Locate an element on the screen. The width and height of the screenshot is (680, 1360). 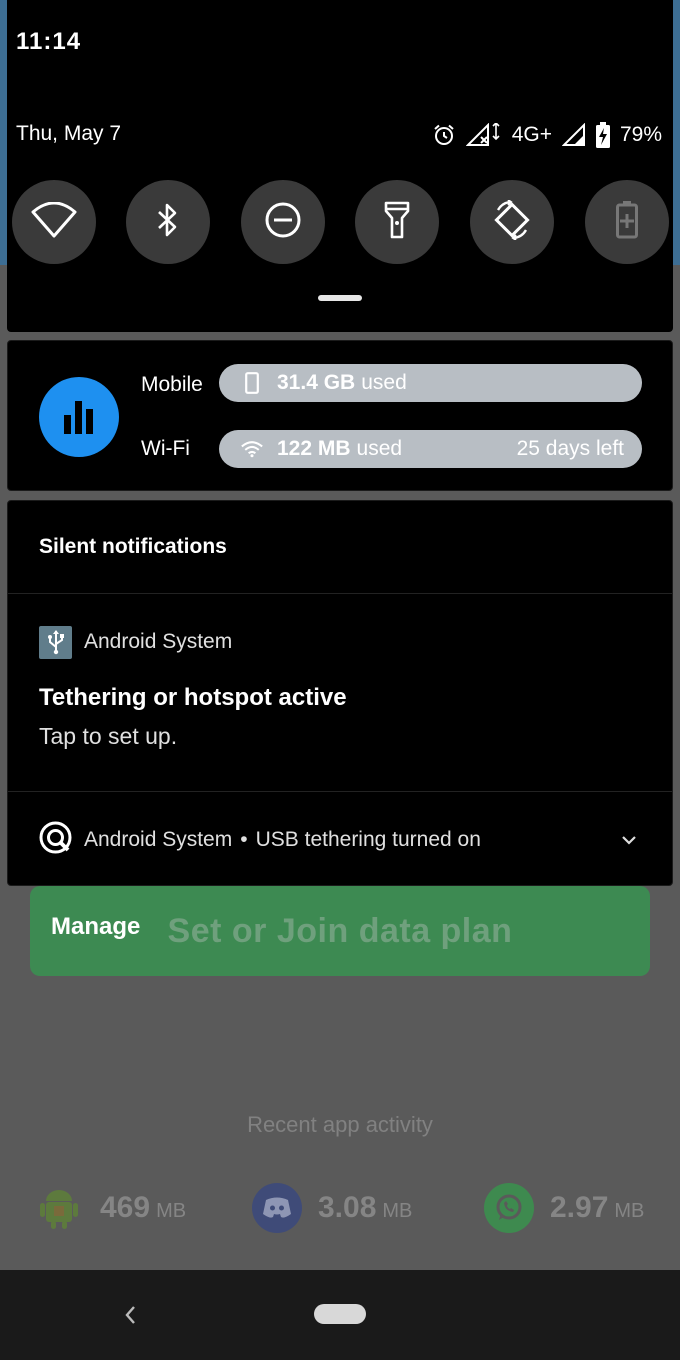
mobile-usage-amount: 31.4 GB is located at coordinates (316, 382).